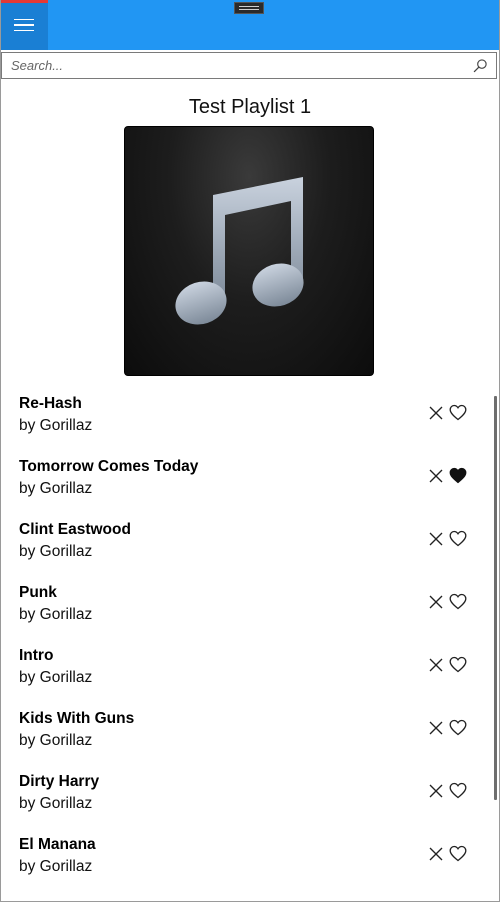 The width and height of the screenshot is (500, 903). Describe the element at coordinates (250, 25) in the screenshot. I see `title-bar` at that location.